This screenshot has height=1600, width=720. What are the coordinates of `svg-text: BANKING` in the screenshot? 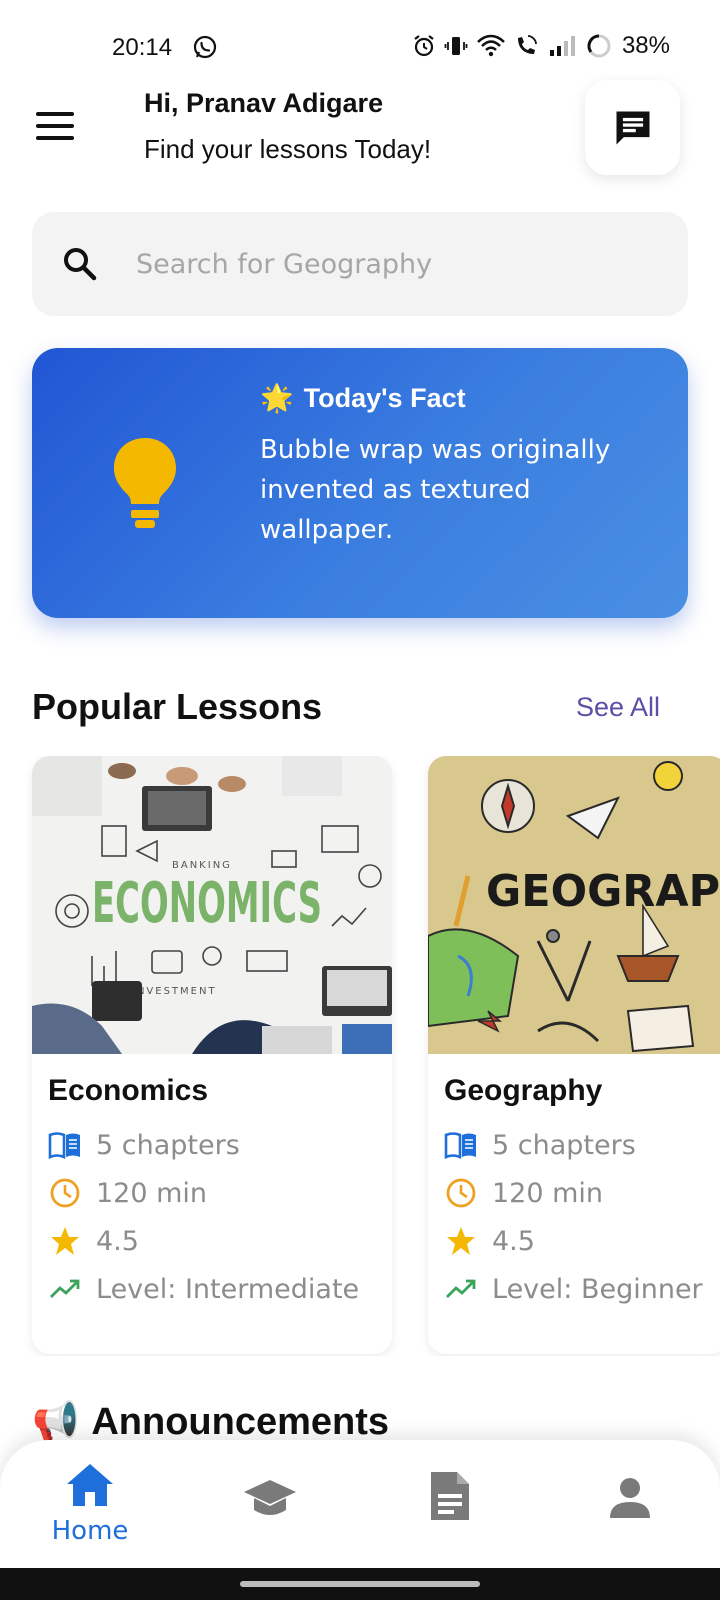 It's located at (202, 865).